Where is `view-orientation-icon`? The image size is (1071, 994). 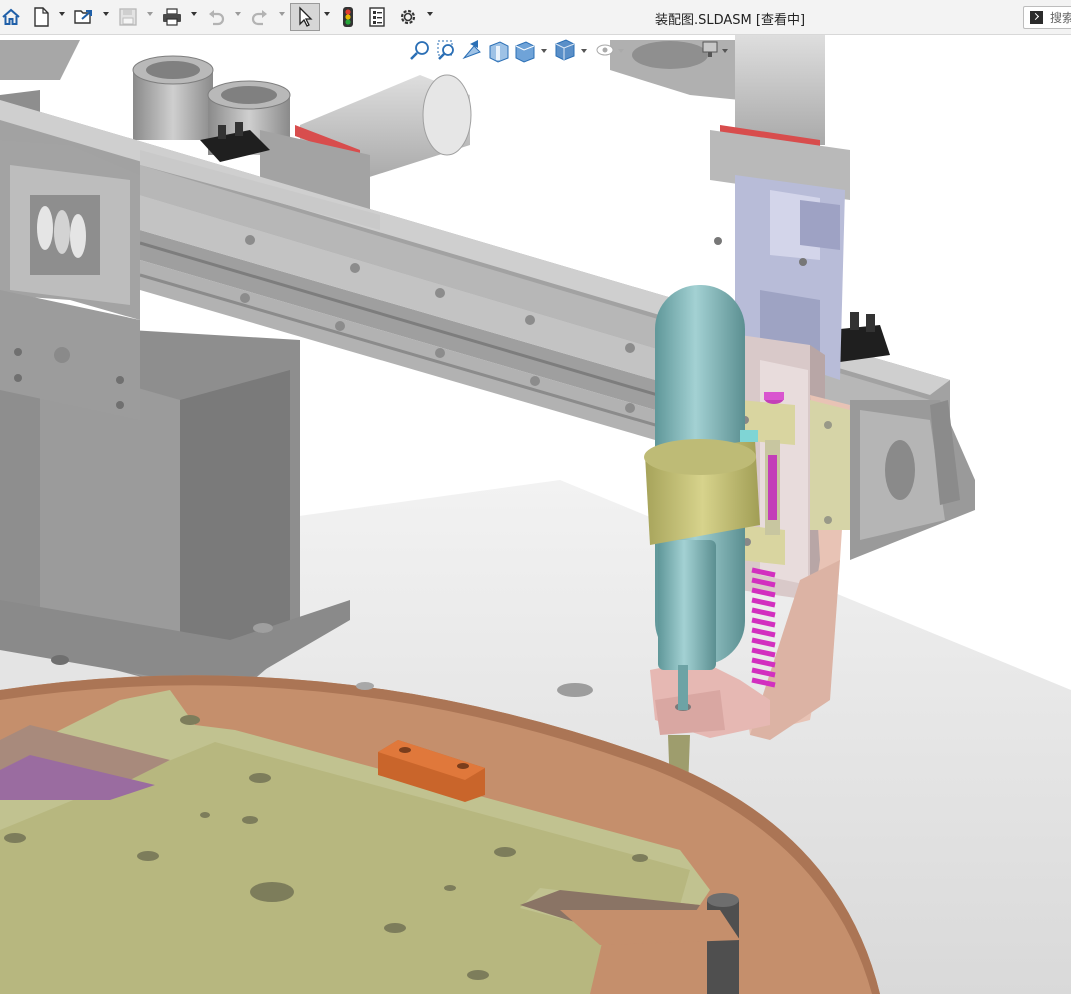 view-orientation-icon is located at coordinates (525, 52).